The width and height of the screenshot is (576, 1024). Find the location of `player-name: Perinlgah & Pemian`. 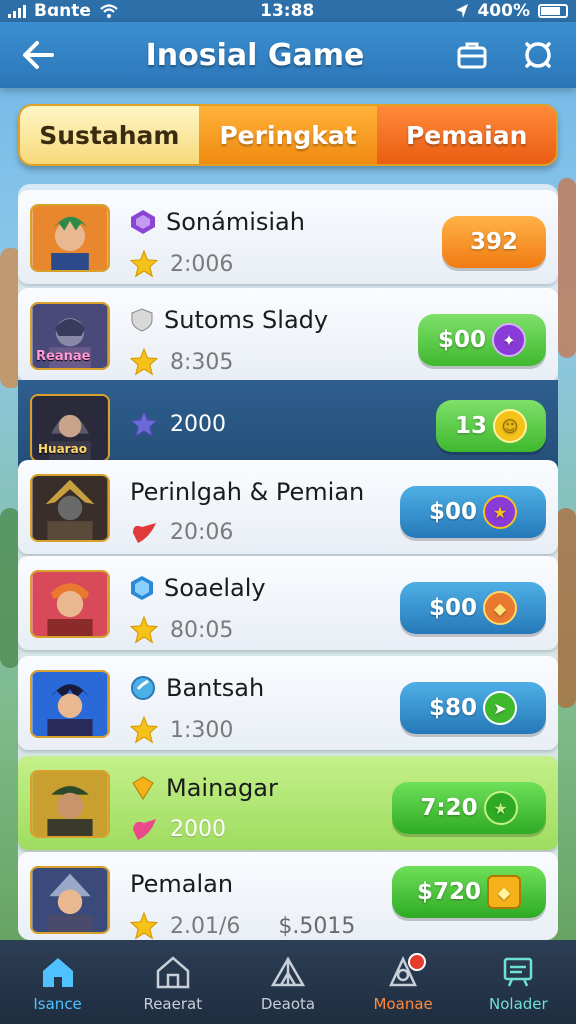

player-name: Perinlgah & Pemian is located at coordinates (247, 492).